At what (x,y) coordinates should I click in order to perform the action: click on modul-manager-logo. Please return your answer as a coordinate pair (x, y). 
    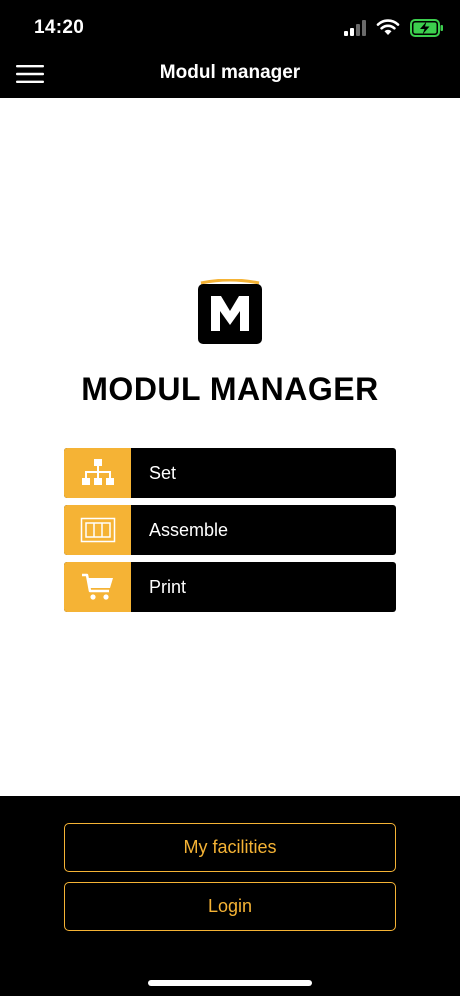
    Looking at the image, I should click on (230, 311).